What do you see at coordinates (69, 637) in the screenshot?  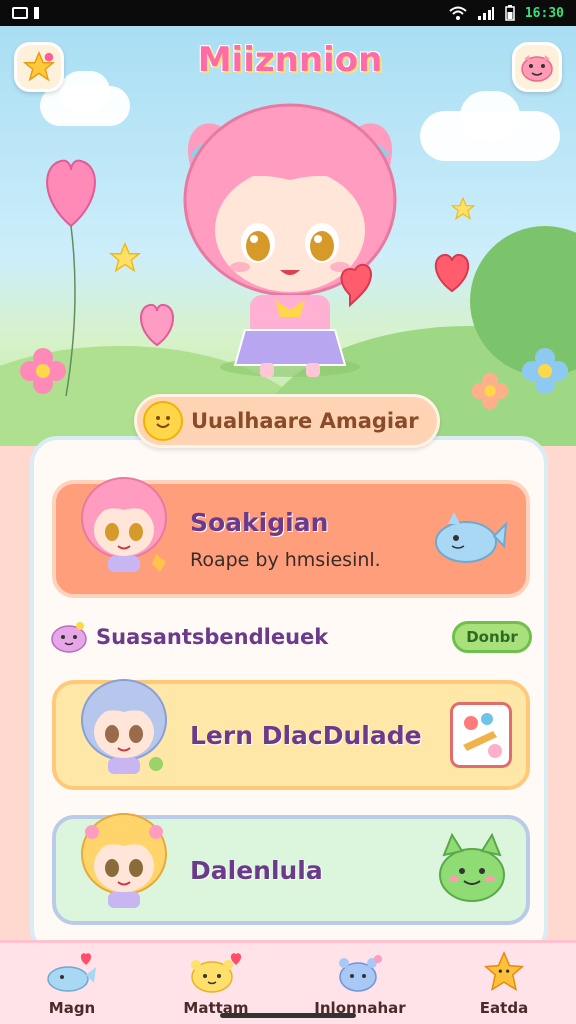 I see `blob-icon` at bounding box center [69, 637].